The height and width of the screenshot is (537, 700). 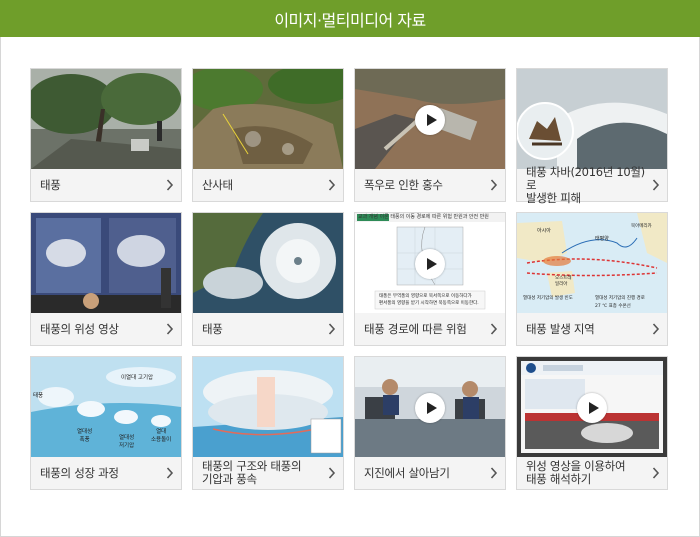 What do you see at coordinates (602, 239) in the screenshot?
I see `map-label: 태평양` at bounding box center [602, 239].